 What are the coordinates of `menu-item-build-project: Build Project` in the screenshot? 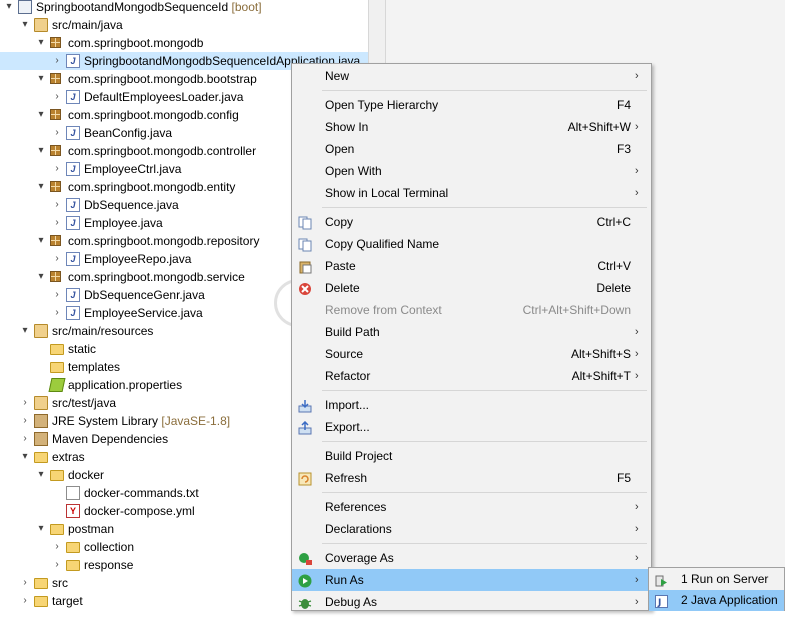 It's located at (471, 456).